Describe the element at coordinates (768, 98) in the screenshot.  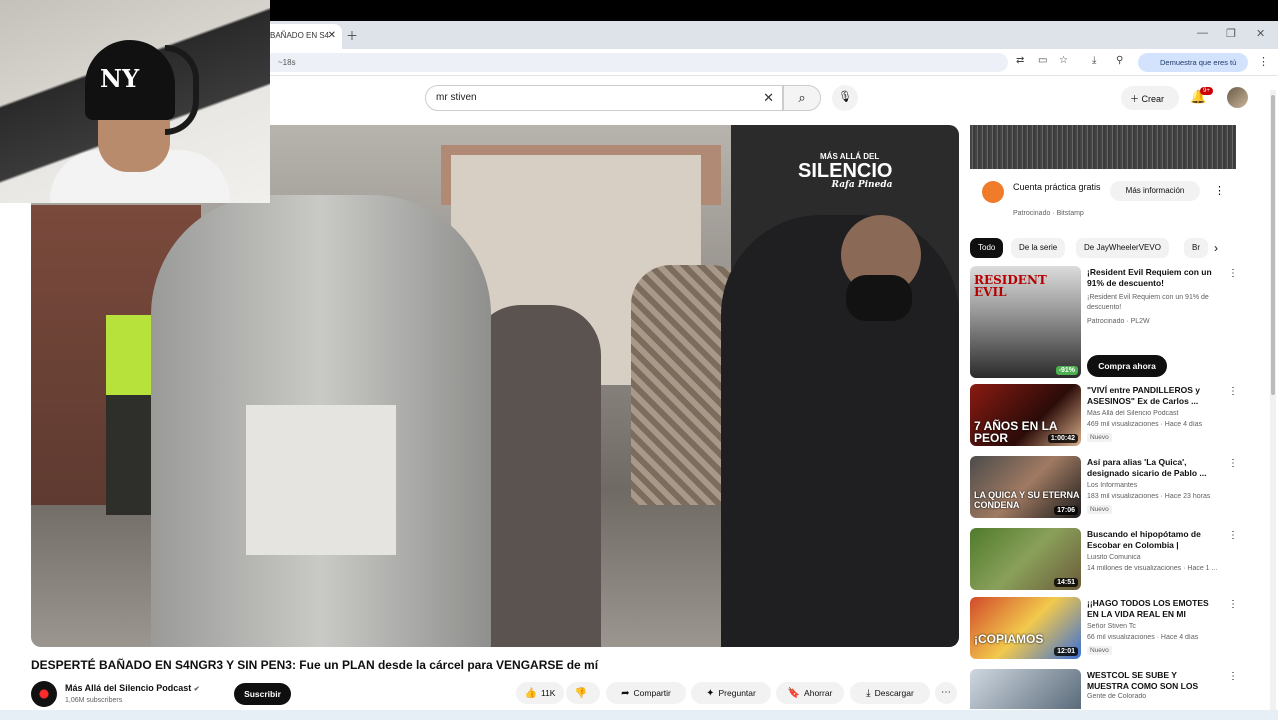
I see `clear-search-icon: ✕` at that location.